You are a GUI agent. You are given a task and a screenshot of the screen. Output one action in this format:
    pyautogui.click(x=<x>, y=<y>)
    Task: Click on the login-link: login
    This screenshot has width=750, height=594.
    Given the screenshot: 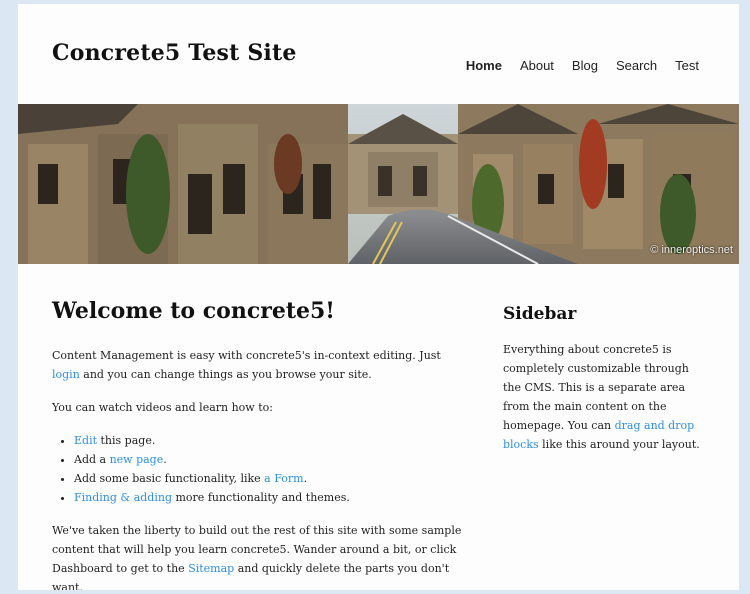 What is the action you would take?
    pyautogui.click(x=66, y=374)
    